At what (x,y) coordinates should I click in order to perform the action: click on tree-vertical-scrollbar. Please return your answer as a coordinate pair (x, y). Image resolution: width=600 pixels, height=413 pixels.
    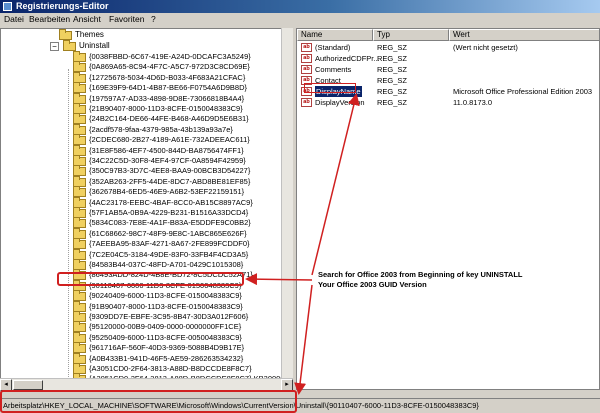
    Looking at the image, I should click on (287, 203).